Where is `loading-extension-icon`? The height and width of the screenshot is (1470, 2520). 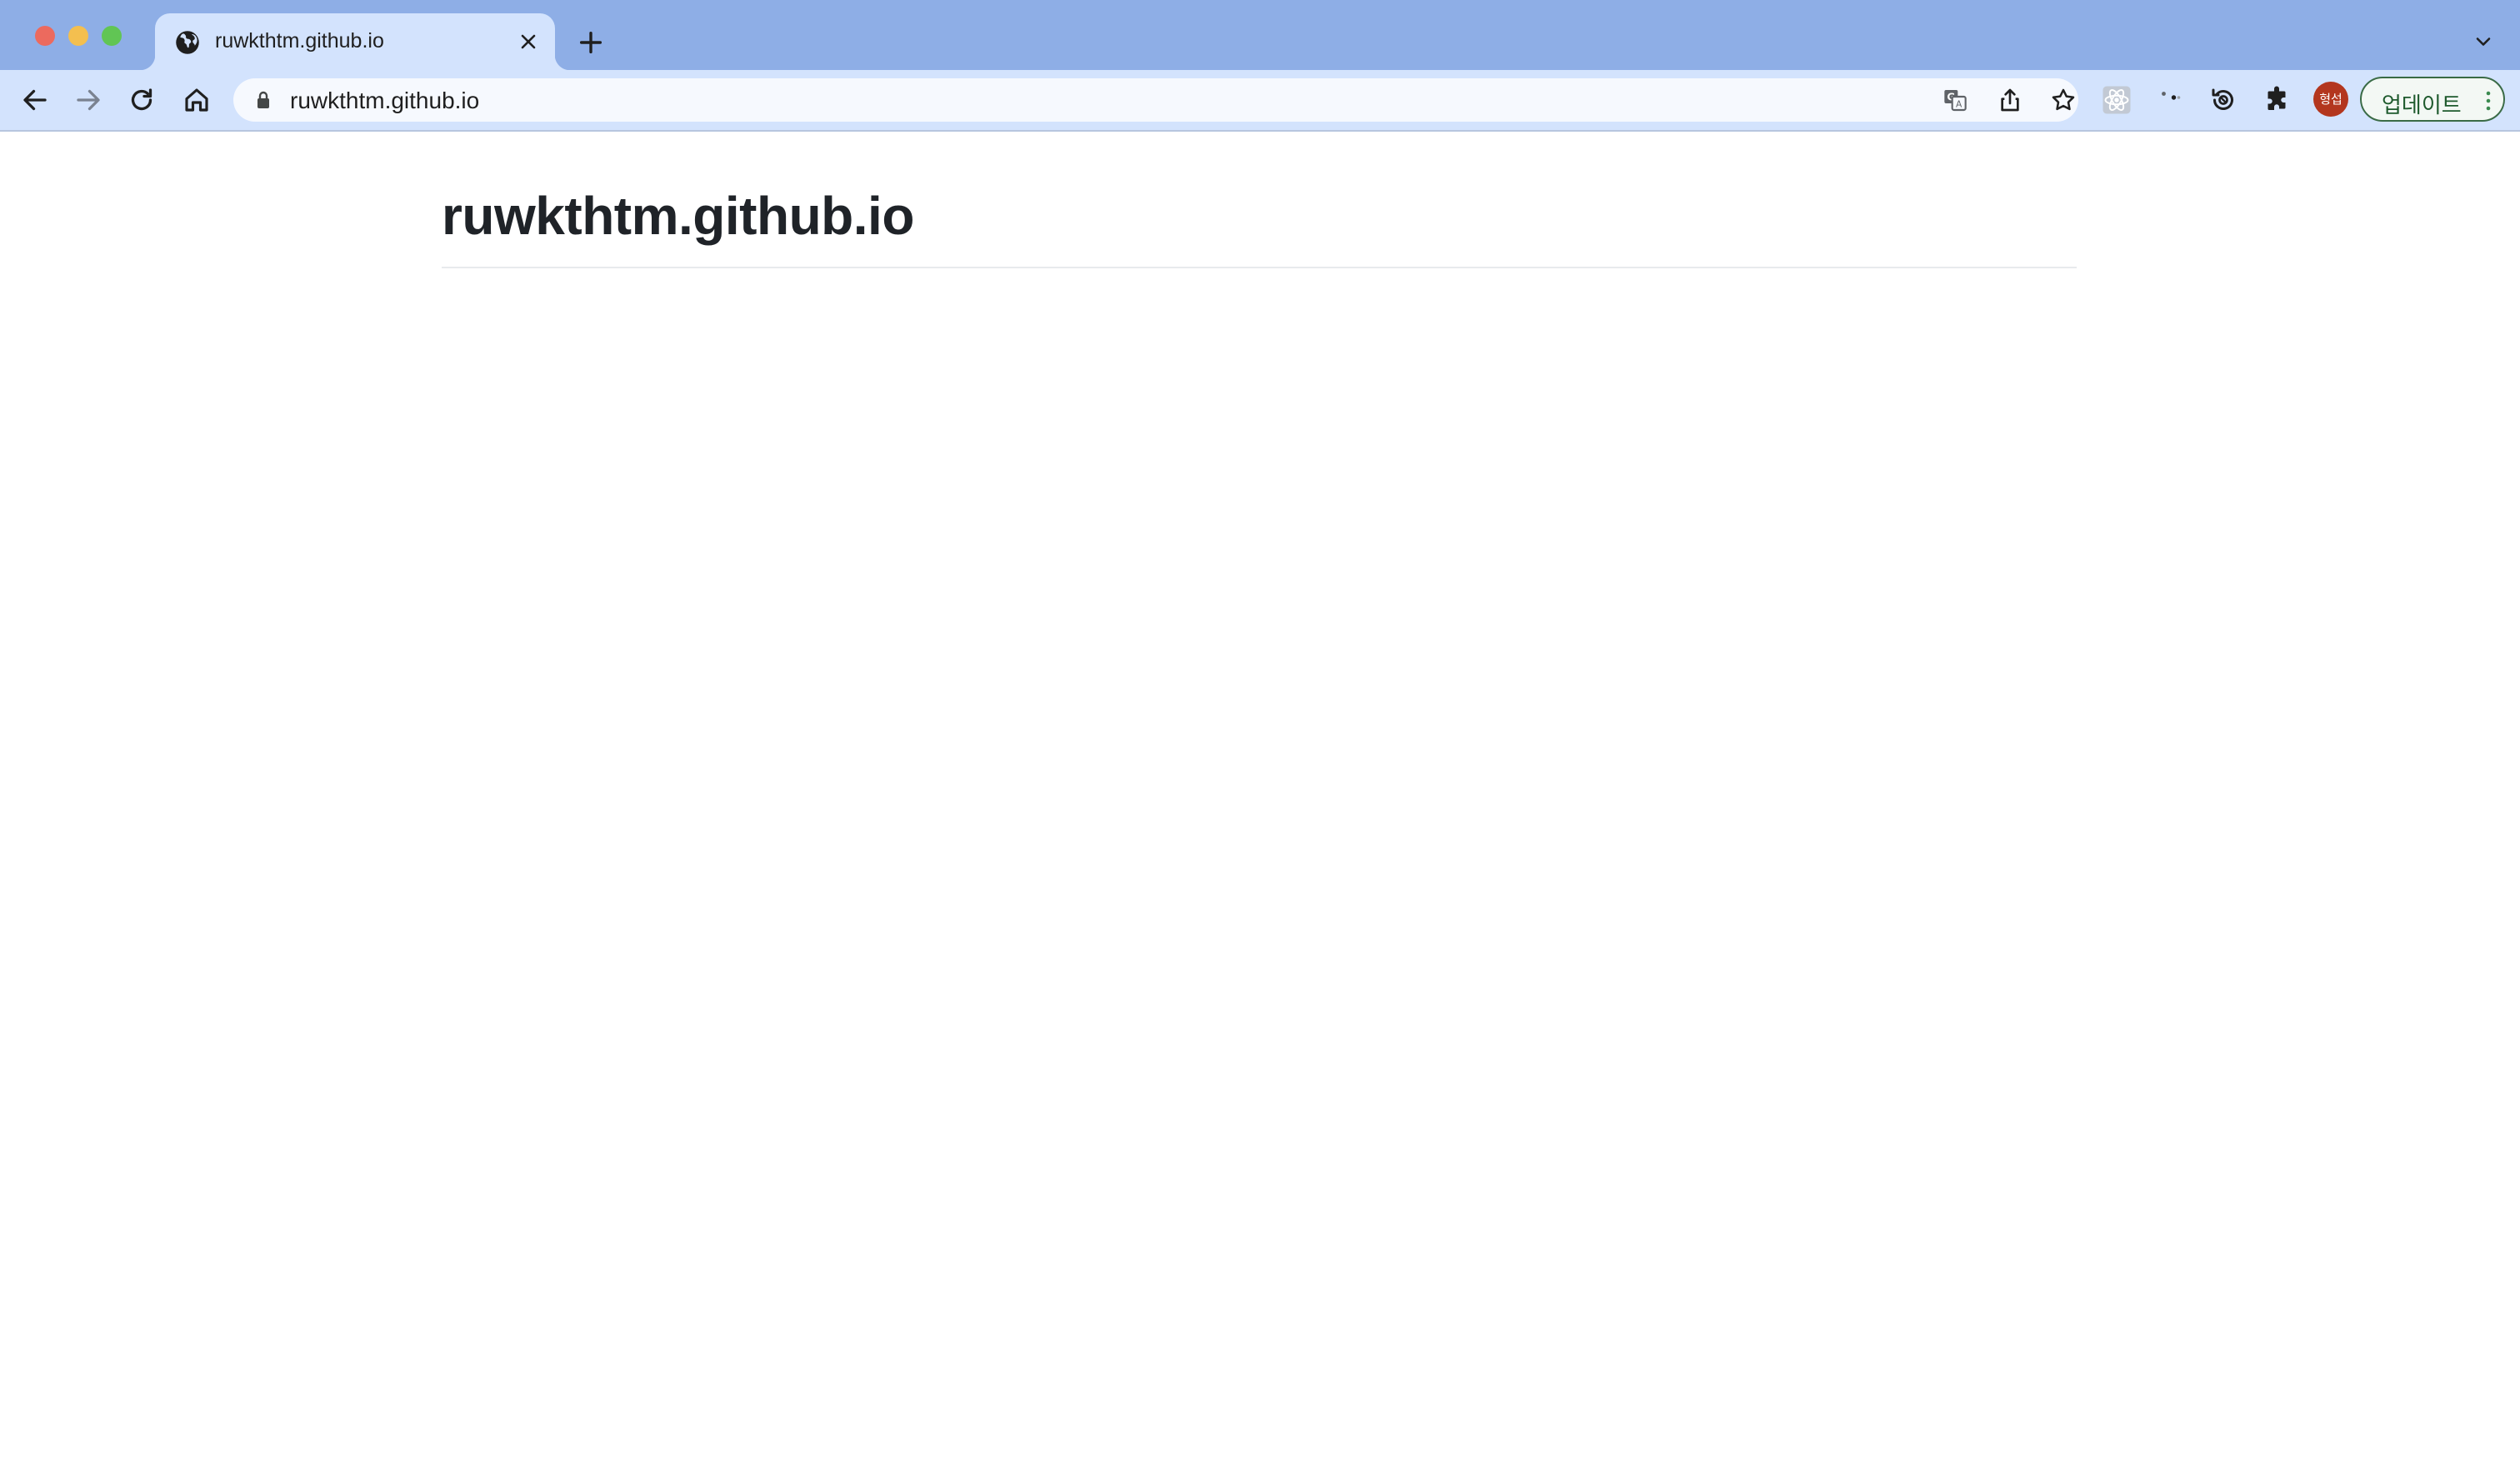
loading-extension-icon is located at coordinates (2170, 100).